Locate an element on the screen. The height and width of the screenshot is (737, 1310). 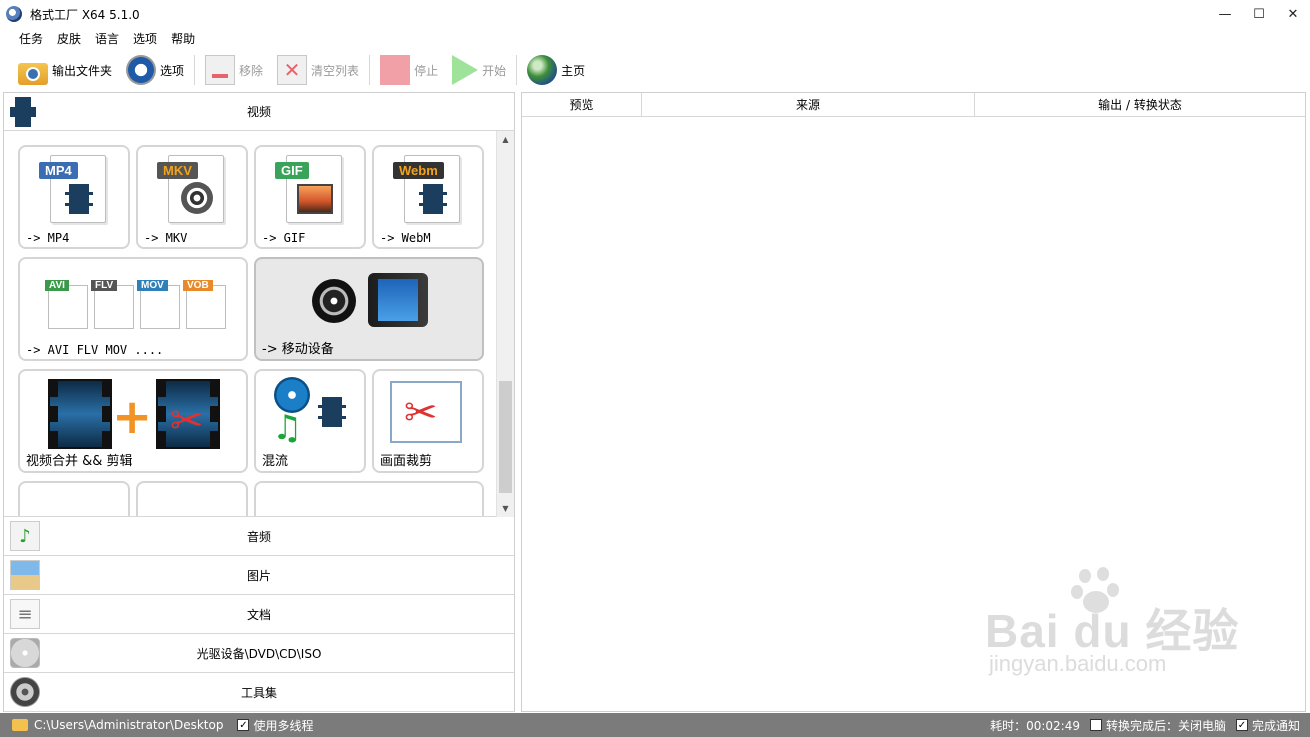
minimize-button: — is located at coordinates (1225, 14).